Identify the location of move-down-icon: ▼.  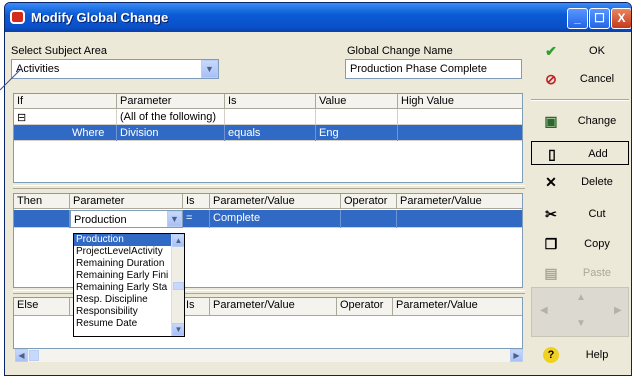
(581, 323).